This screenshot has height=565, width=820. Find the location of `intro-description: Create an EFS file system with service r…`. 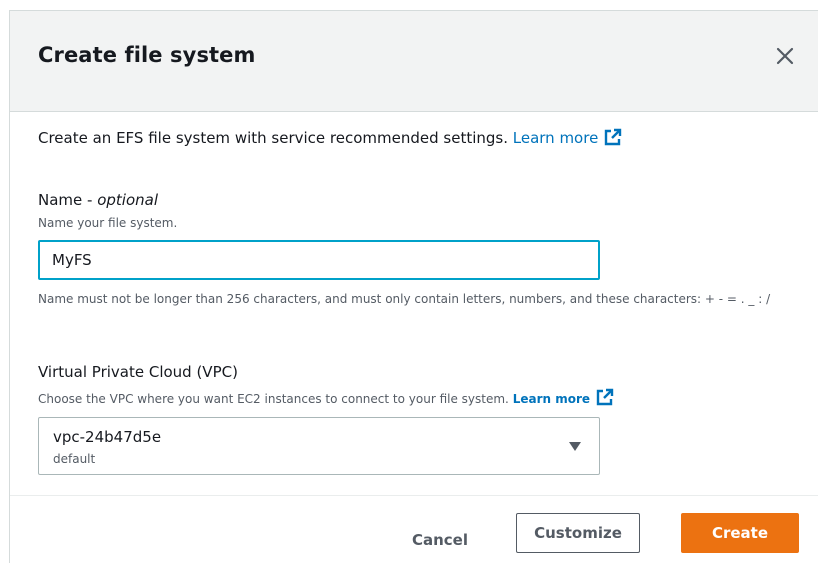

intro-description: Create an EFS file system with service r… is located at coordinates (275, 138).